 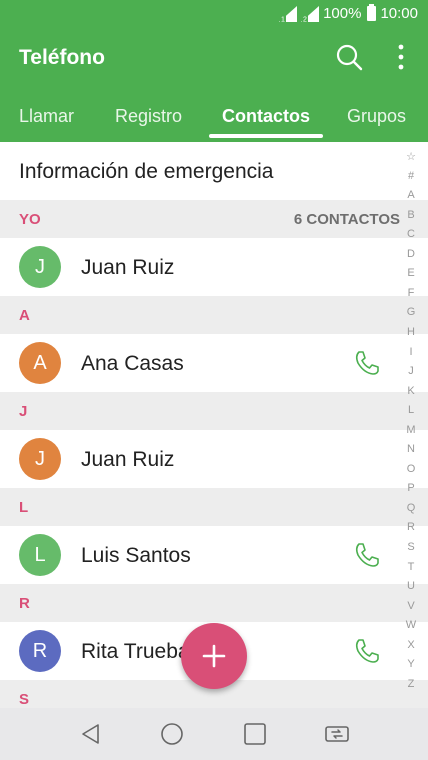 I want to click on section-header-j: J, so click(x=214, y=411).